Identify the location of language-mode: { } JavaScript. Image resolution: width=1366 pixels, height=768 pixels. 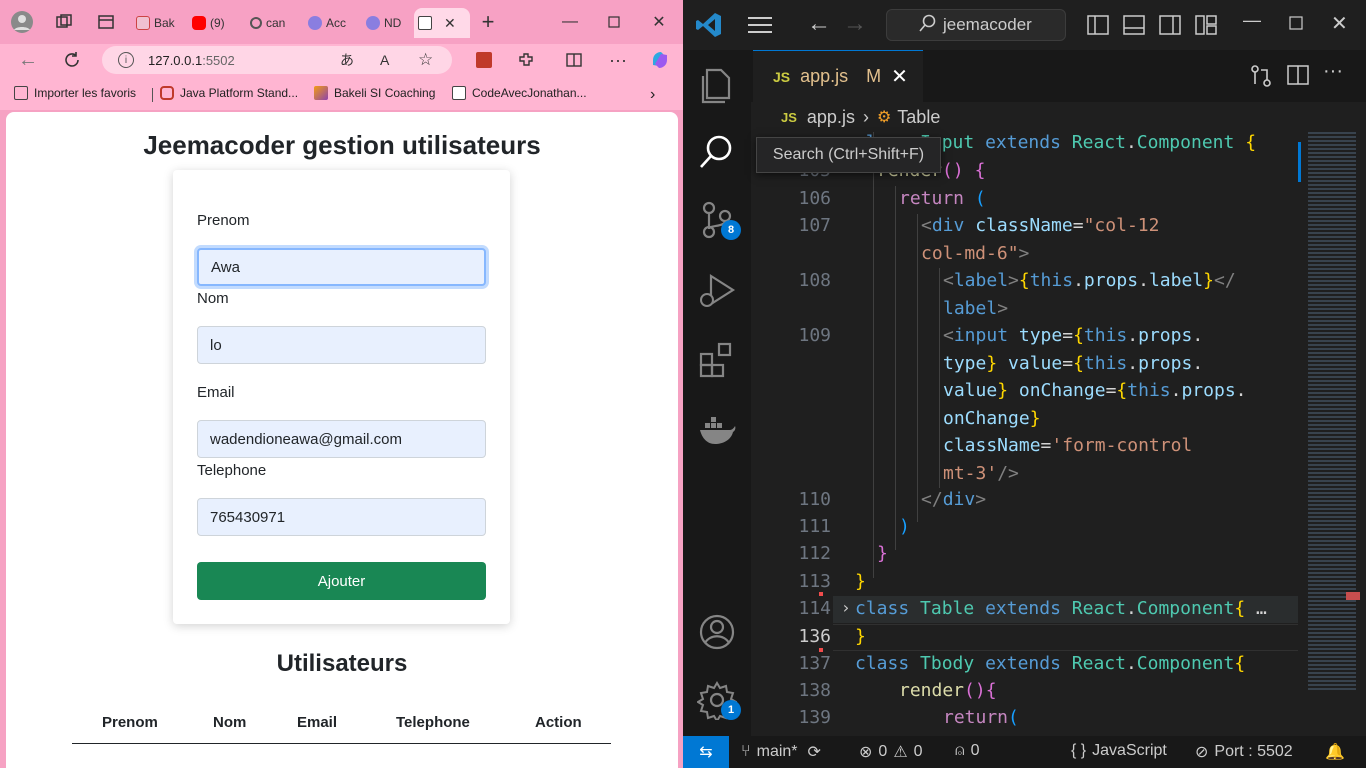
(1119, 751).